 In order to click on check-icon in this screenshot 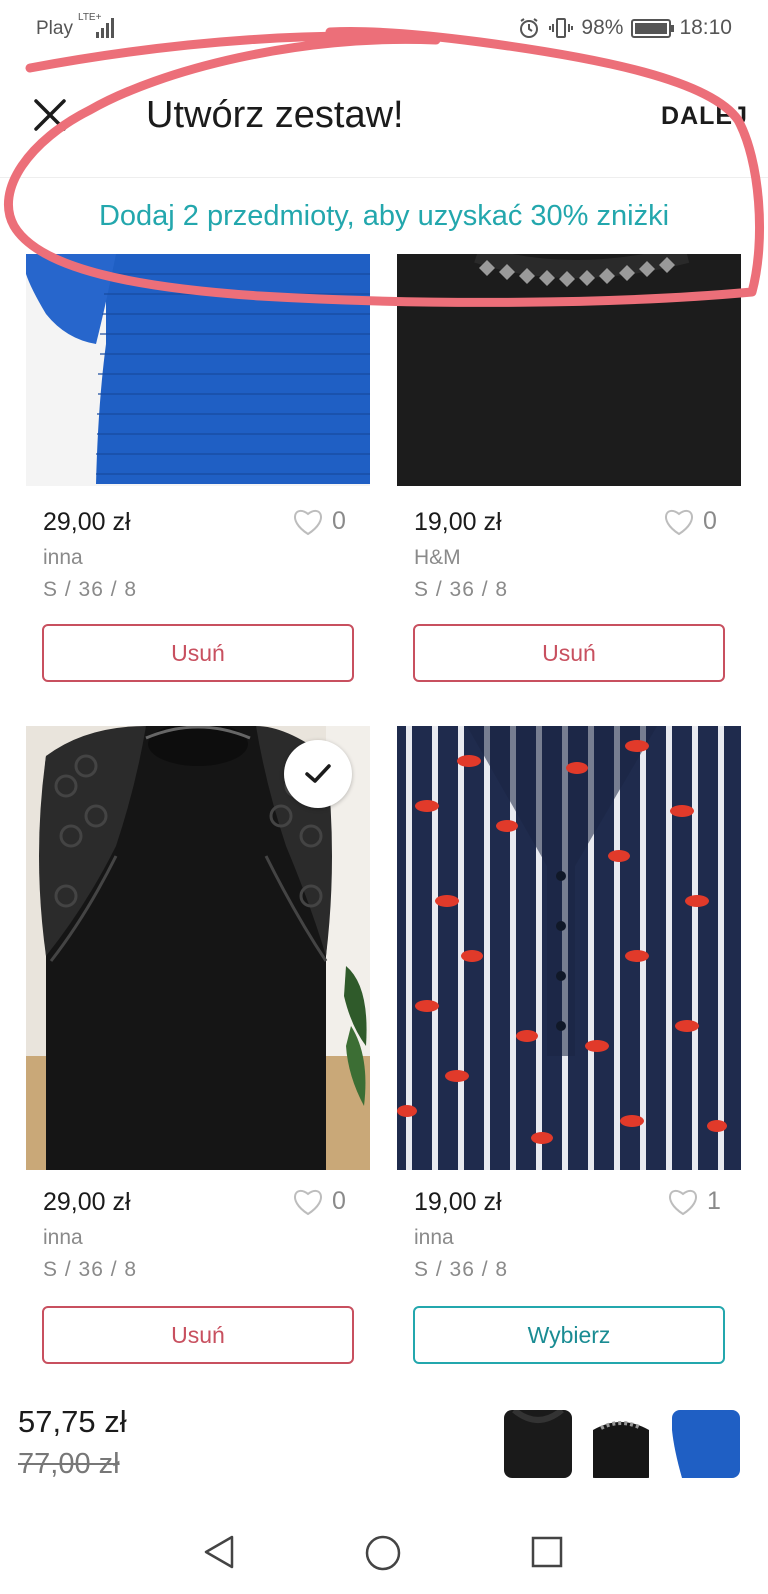, I will do `click(318, 773)`.